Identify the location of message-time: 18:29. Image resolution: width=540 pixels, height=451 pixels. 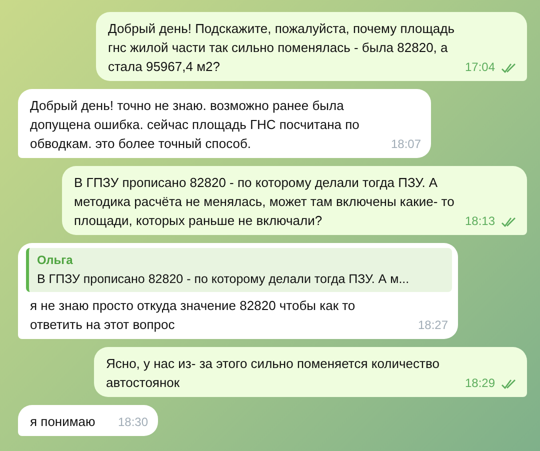
(479, 383).